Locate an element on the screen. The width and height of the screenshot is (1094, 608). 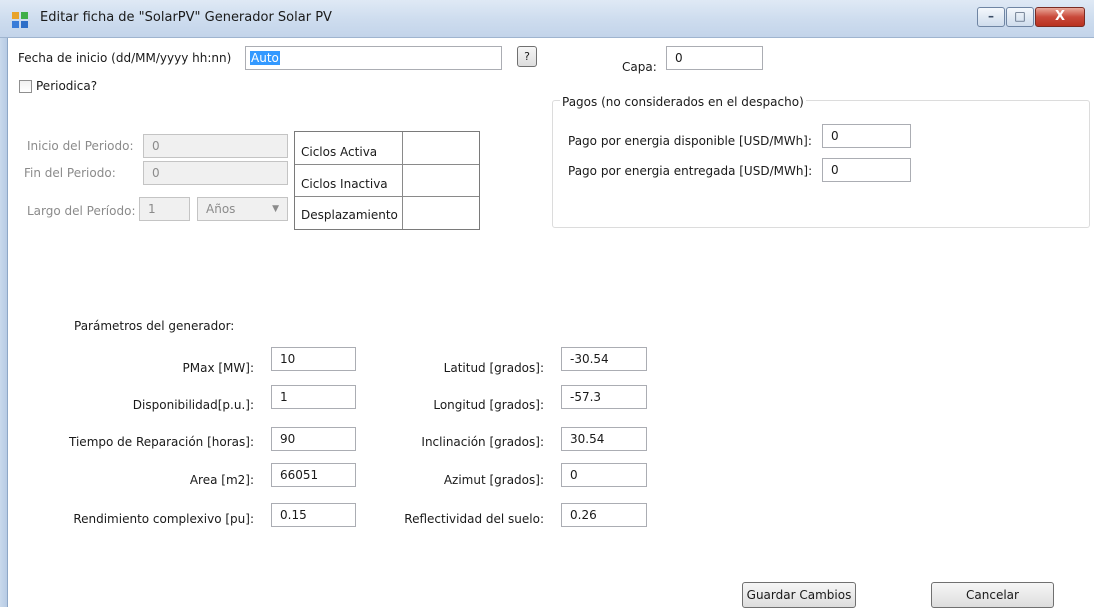
disponibilidad-input is located at coordinates (313, 397).